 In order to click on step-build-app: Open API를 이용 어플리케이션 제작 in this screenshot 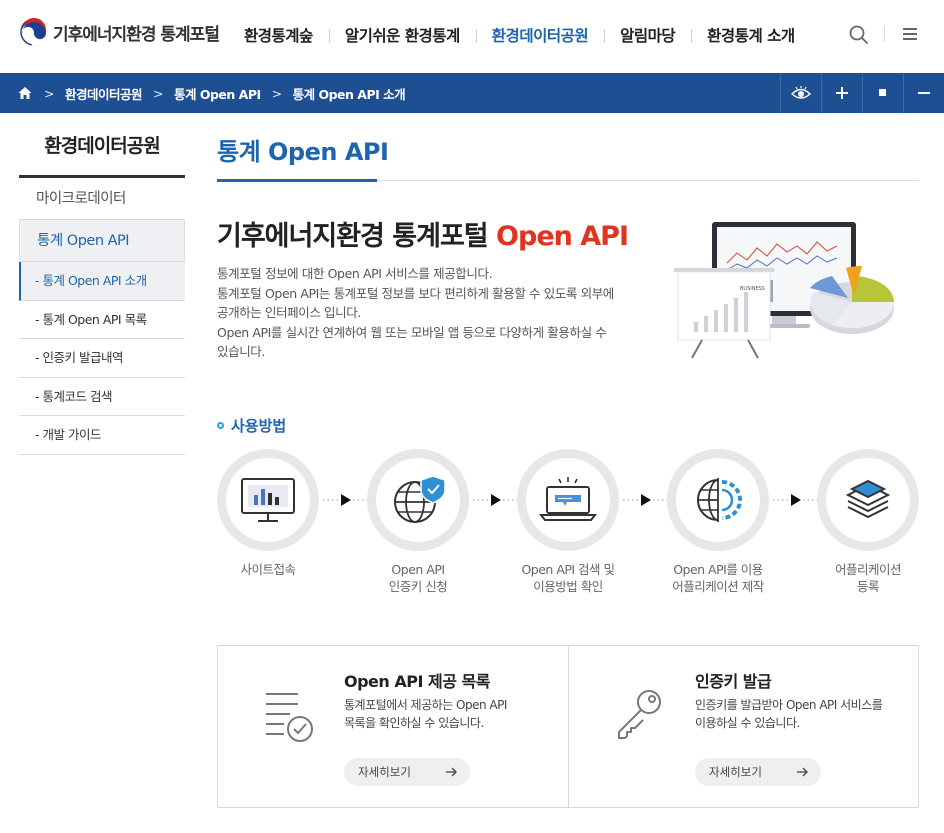, I will do `click(718, 522)`.